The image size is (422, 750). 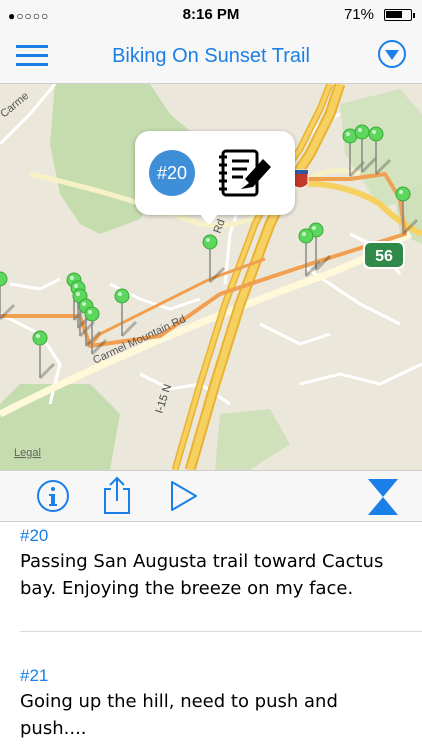 I want to click on battery-icon, so click(x=399, y=15).